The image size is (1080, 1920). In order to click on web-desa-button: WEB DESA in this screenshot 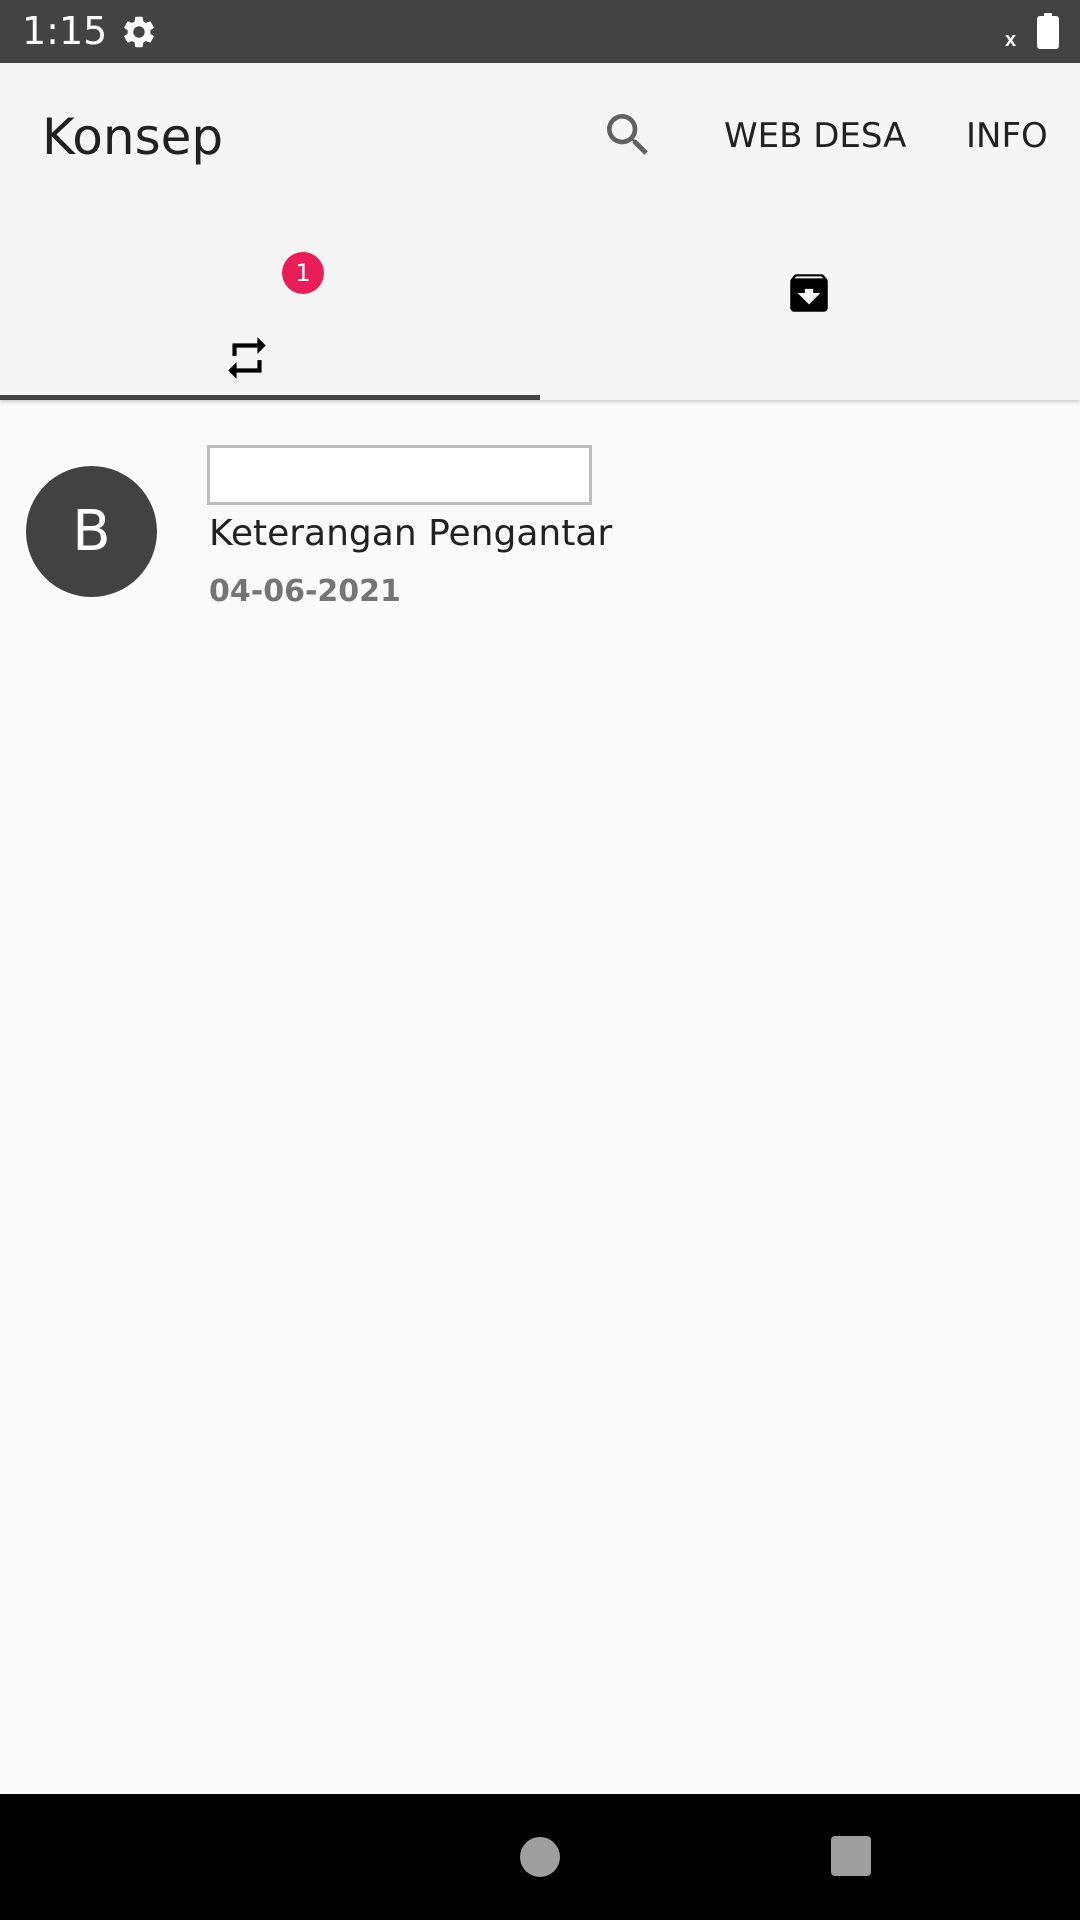, I will do `click(815, 136)`.